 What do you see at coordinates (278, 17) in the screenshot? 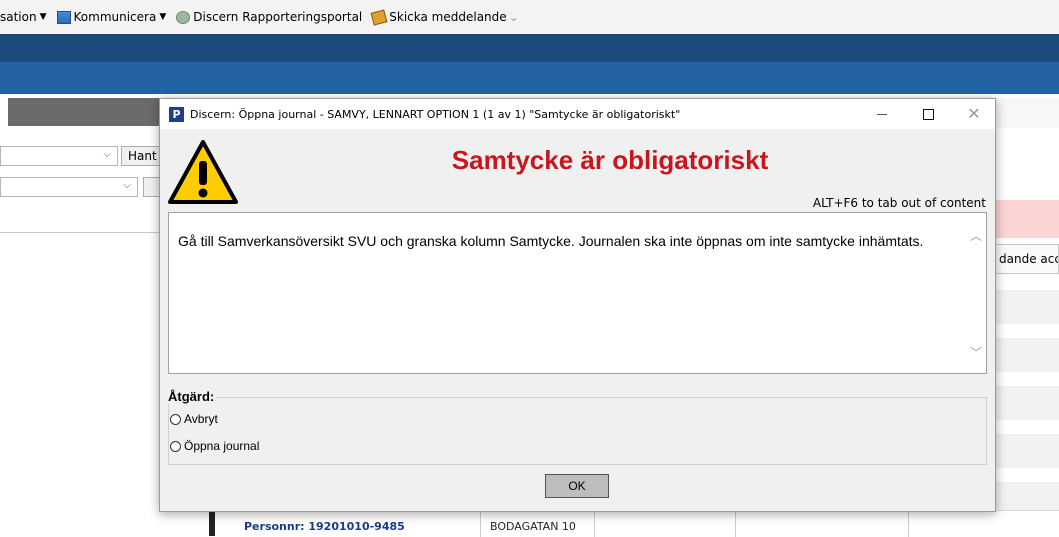
I see `toolbar-item-label: Discern Rapporteringsportal` at bounding box center [278, 17].